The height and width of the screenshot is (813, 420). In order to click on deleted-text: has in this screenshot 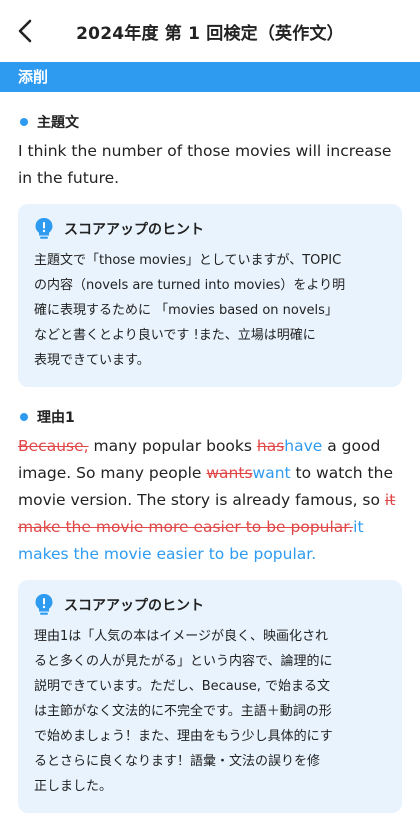, I will do `click(270, 446)`.